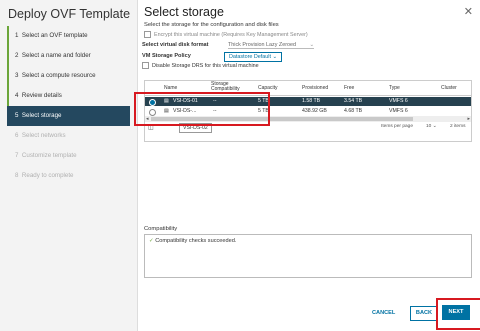  Describe the element at coordinates (151, 241) in the screenshot. I see `check-icon: ✓` at that location.